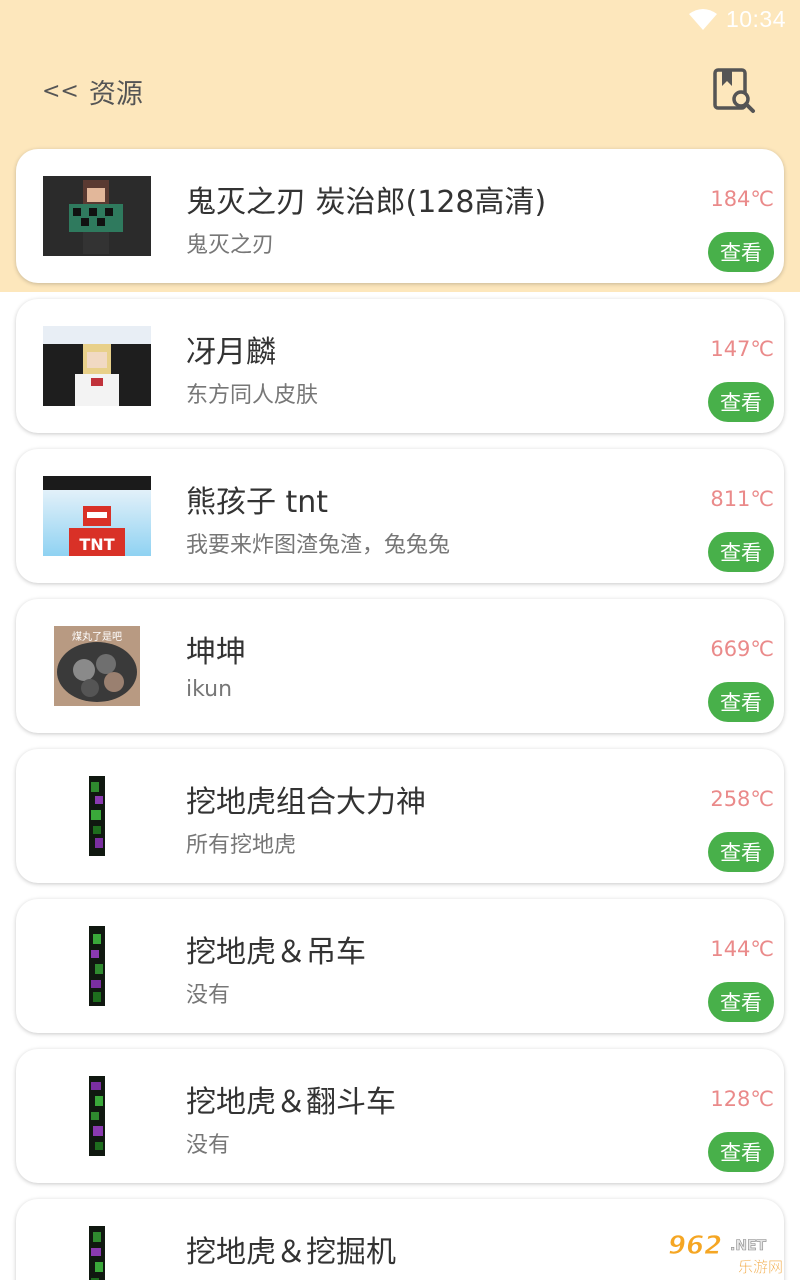 This screenshot has height=1280, width=800. I want to click on resource-title: 挖地虎组合大力神, so click(306, 802).